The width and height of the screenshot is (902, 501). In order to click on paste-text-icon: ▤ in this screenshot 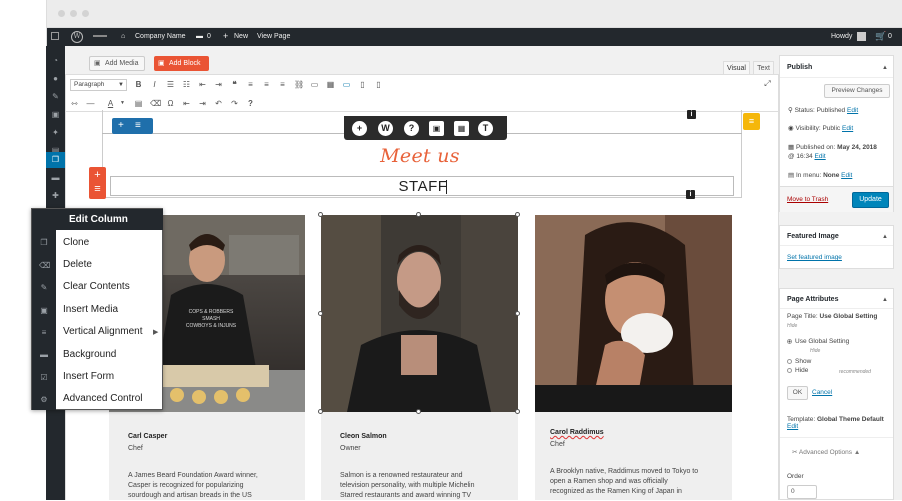, I will do `click(138, 103)`.